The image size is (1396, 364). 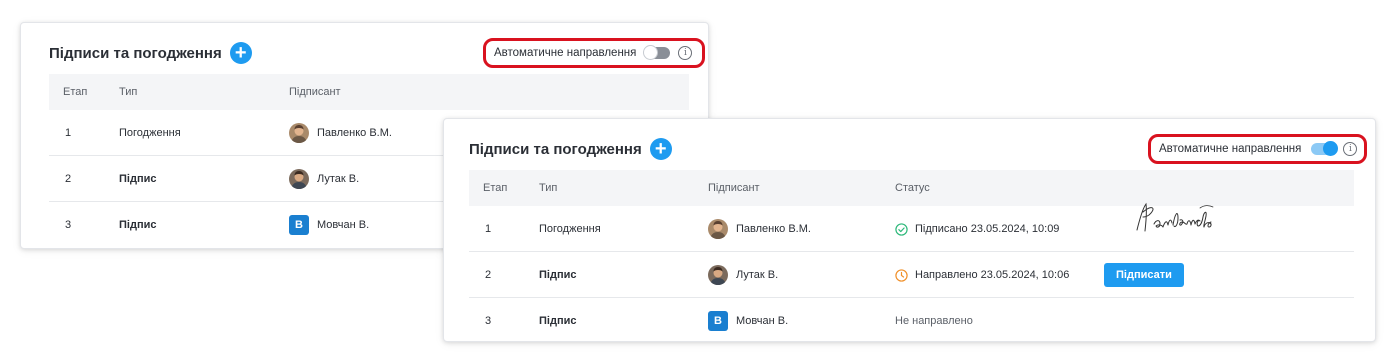 I want to click on status-text: Не направлено, so click(x=934, y=321).